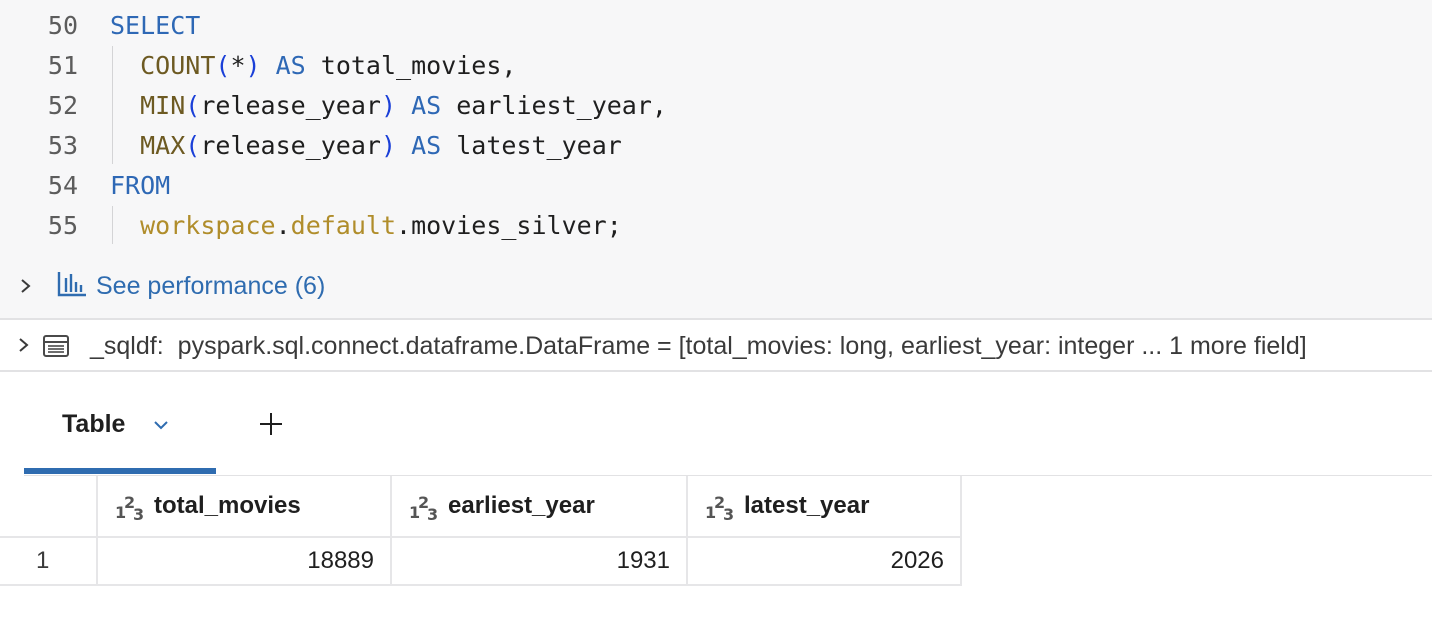 This screenshot has height=632, width=1432. Describe the element at coordinates (716, 186) in the screenshot. I see `code-line: 54 FROM` at that location.